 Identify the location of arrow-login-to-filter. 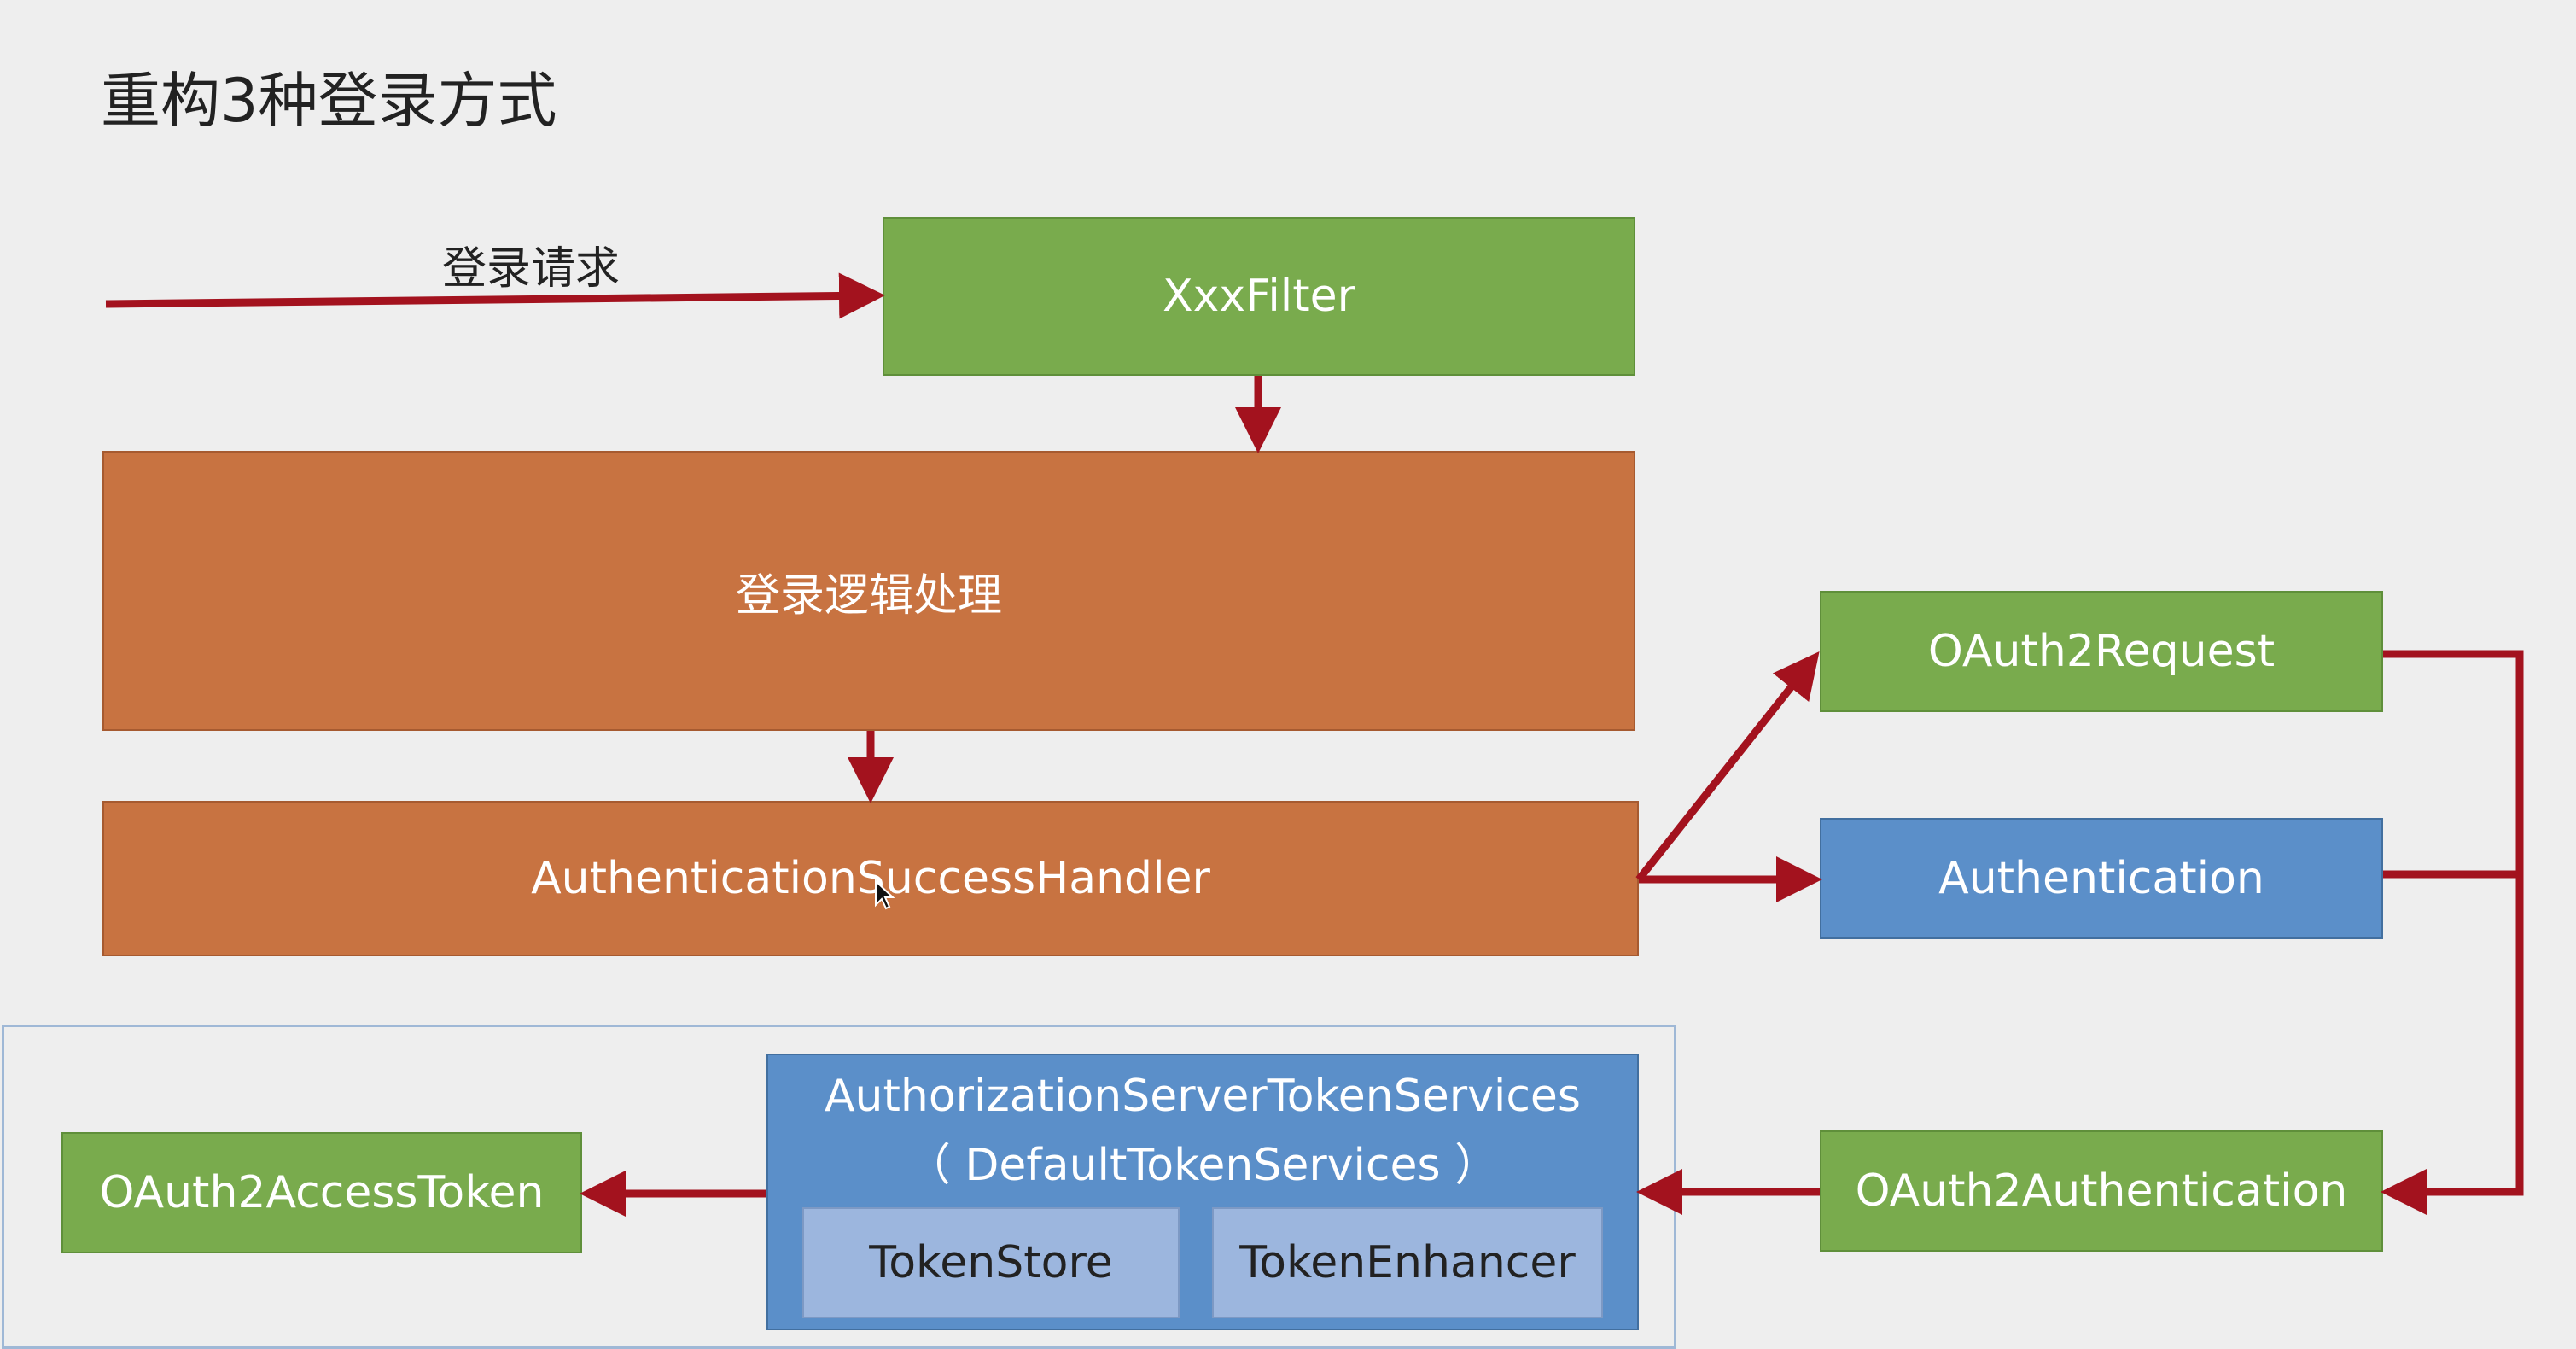
(495, 296).